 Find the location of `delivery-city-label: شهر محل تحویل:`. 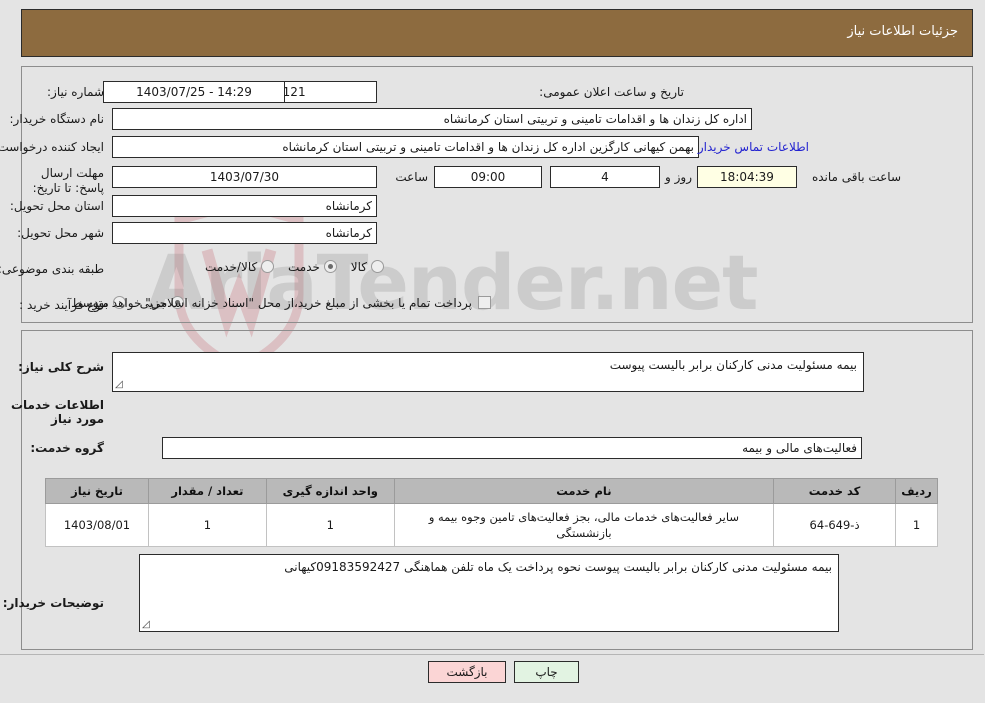

delivery-city-label: شهر محل تحویل: is located at coordinates (61, 233).